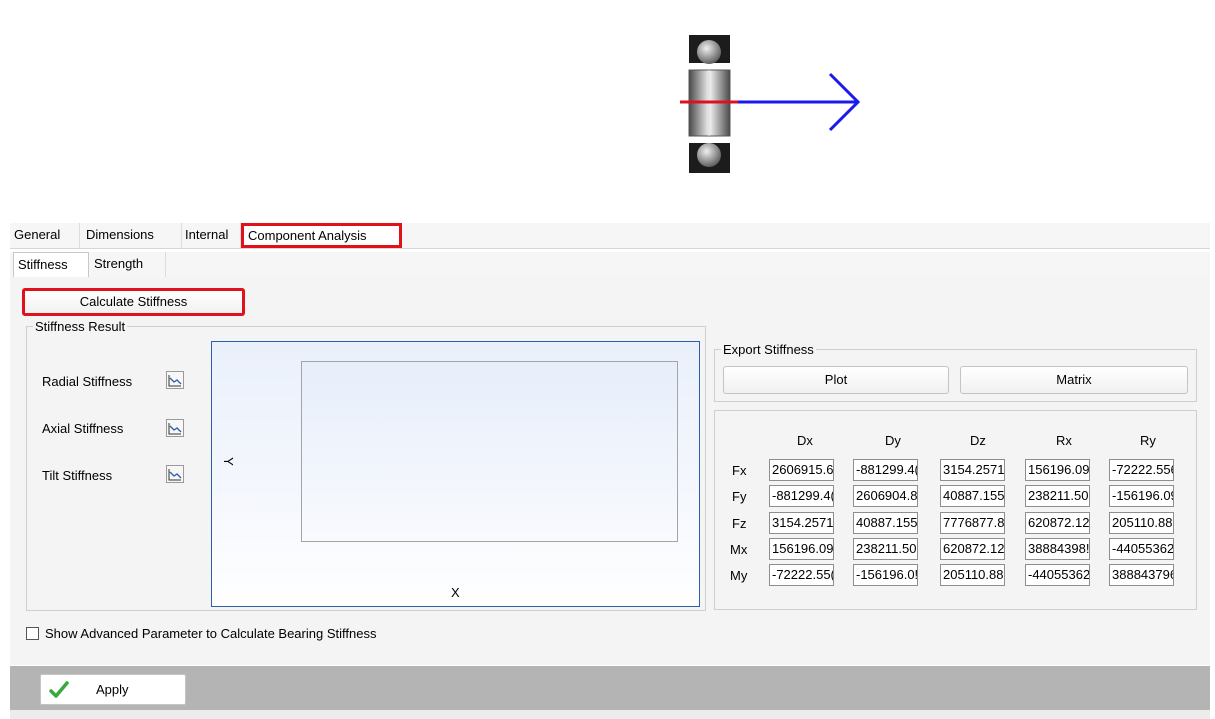 Image resolution: width=1215 pixels, height=719 pixels. What do you see at coordinates (1141, 523) in the screenshot?
I see `matrix-cell: 205110.88!` at bounding box center [1141, 523].